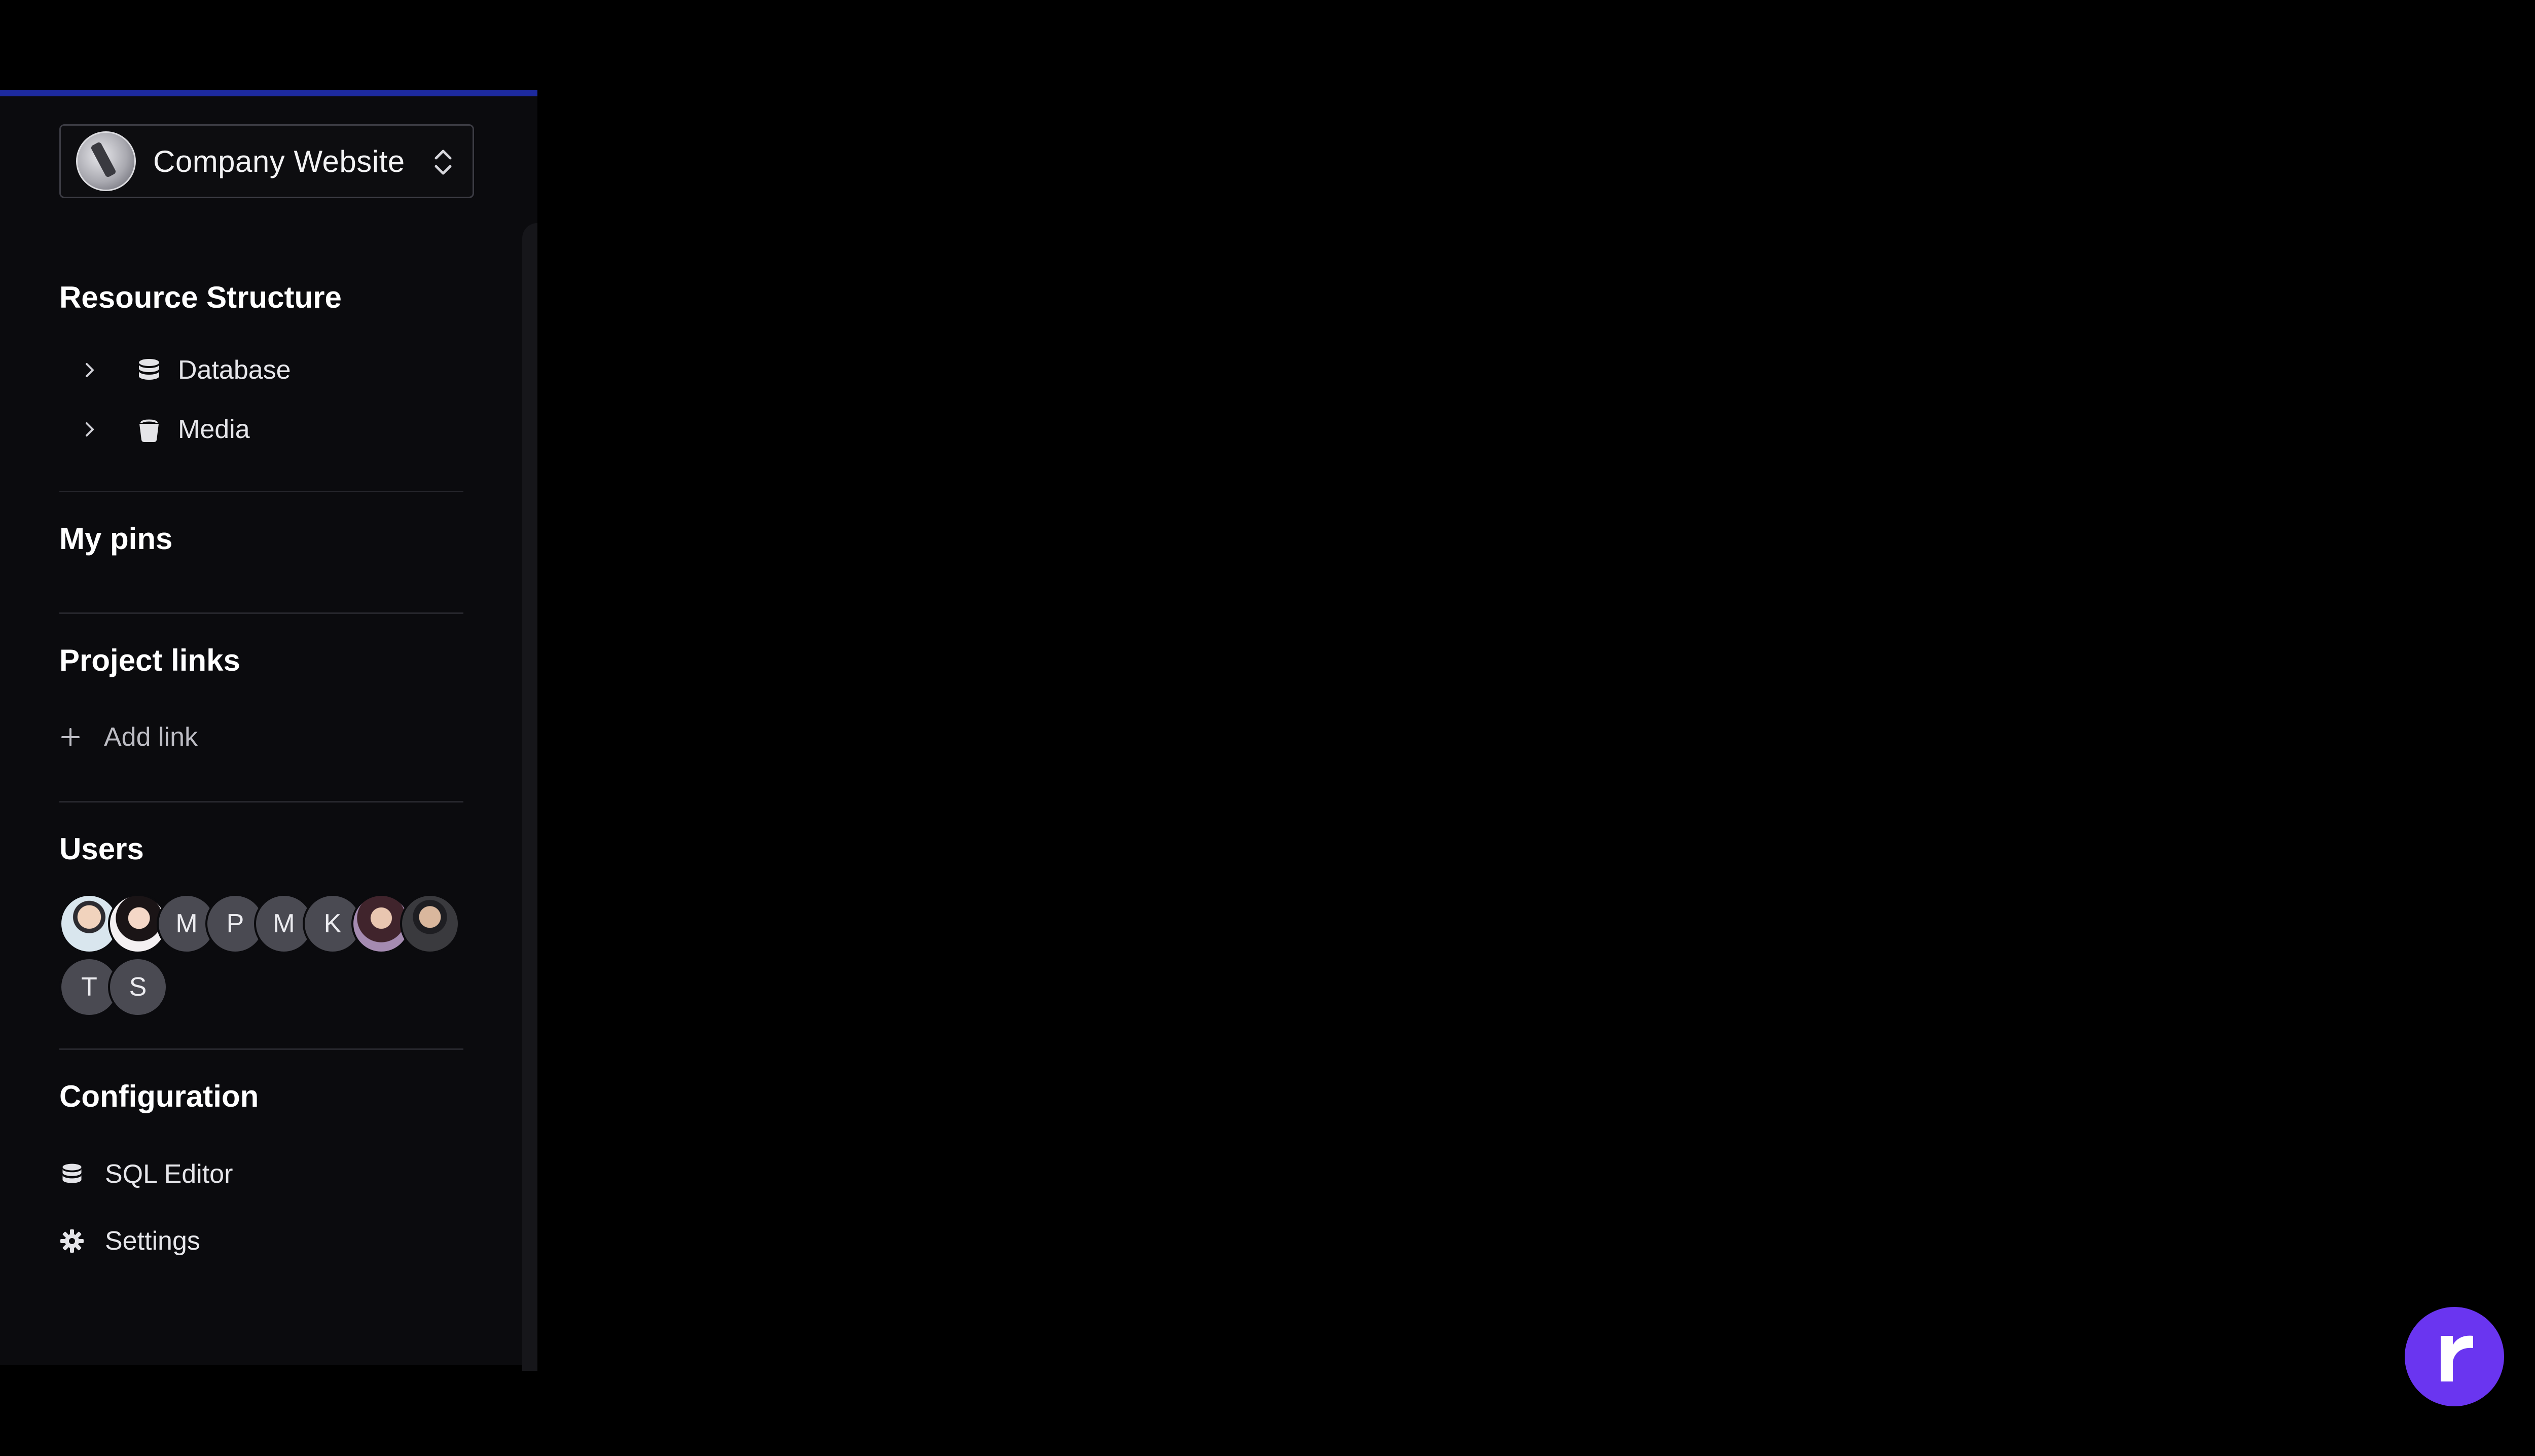 This screenshot has width=2535, height=1456. I want to click on pins-section: My pins, so click(261, 538).